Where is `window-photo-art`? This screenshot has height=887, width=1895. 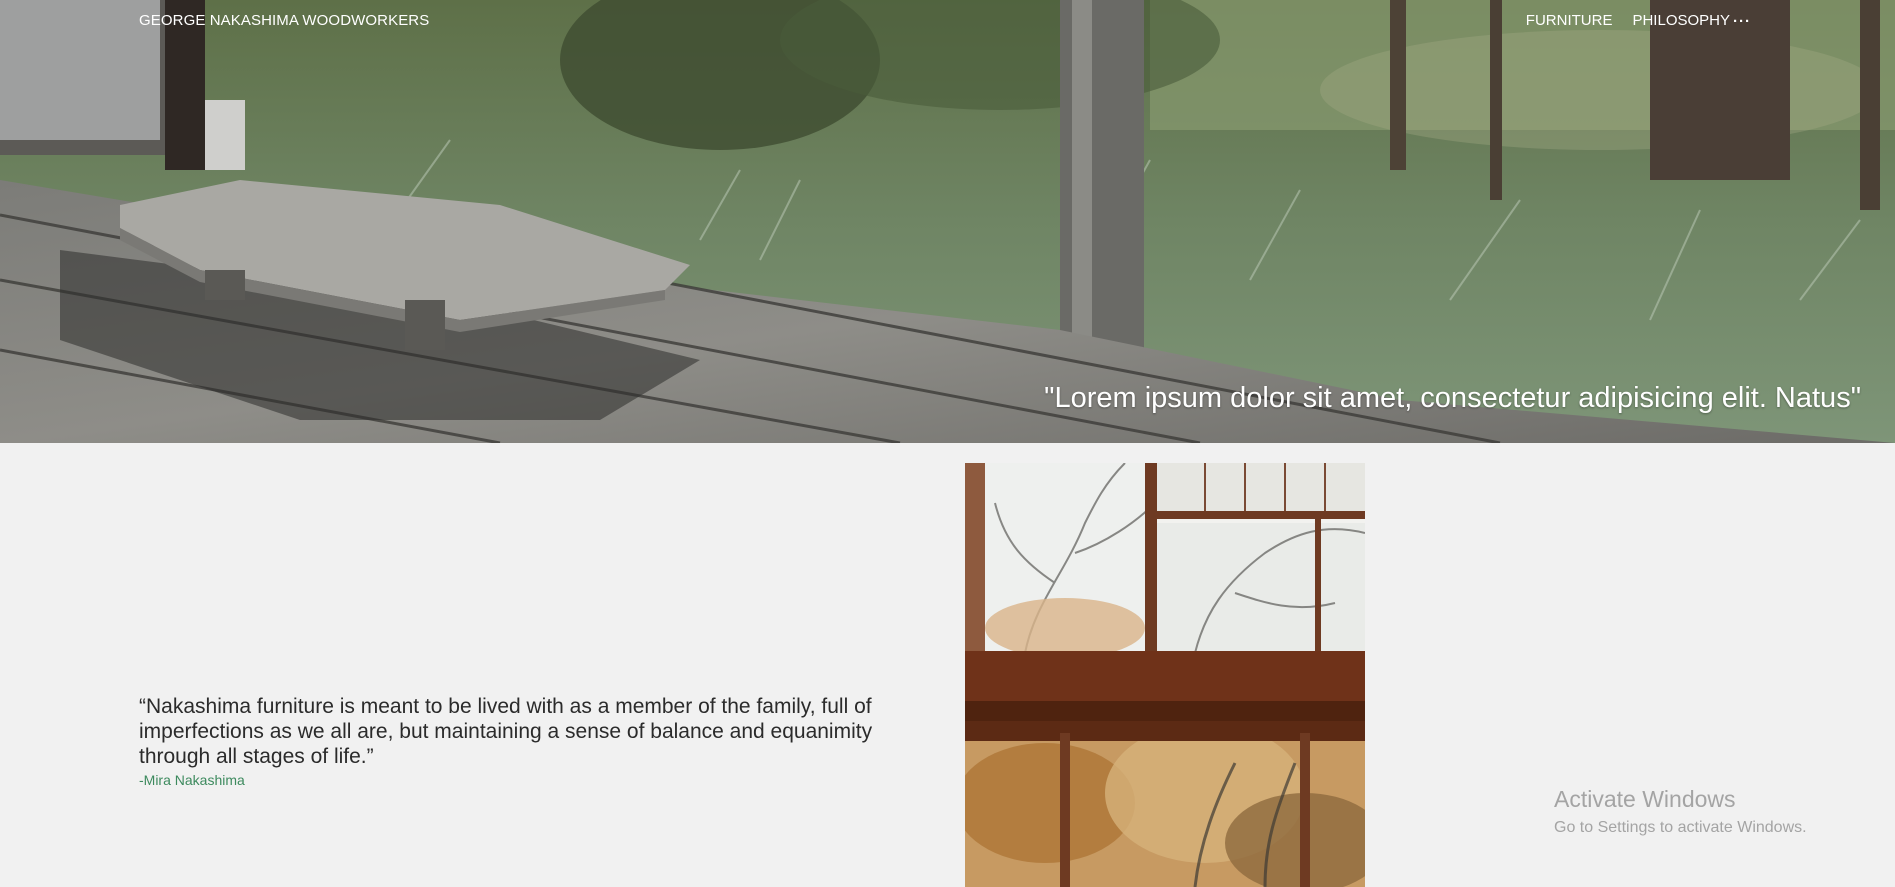 window-photo-art is located at coordinates (1165, 675).